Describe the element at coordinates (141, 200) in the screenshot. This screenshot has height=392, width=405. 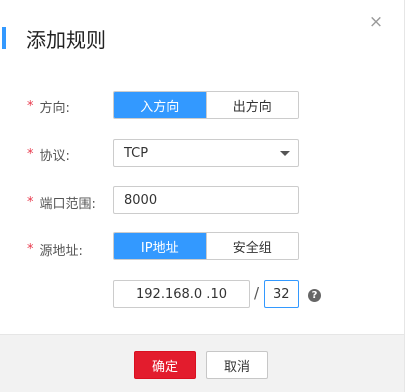
I see `port-range-value: 8000` at that location.